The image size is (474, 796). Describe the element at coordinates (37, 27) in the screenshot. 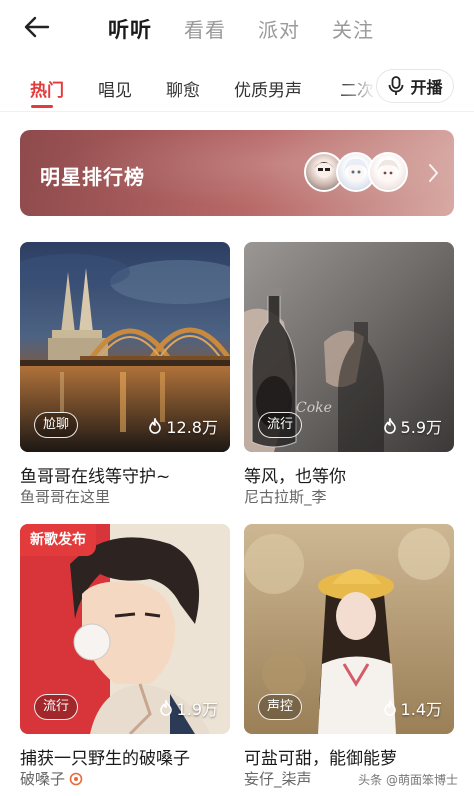

I see `back-arrow-icon` at that location.